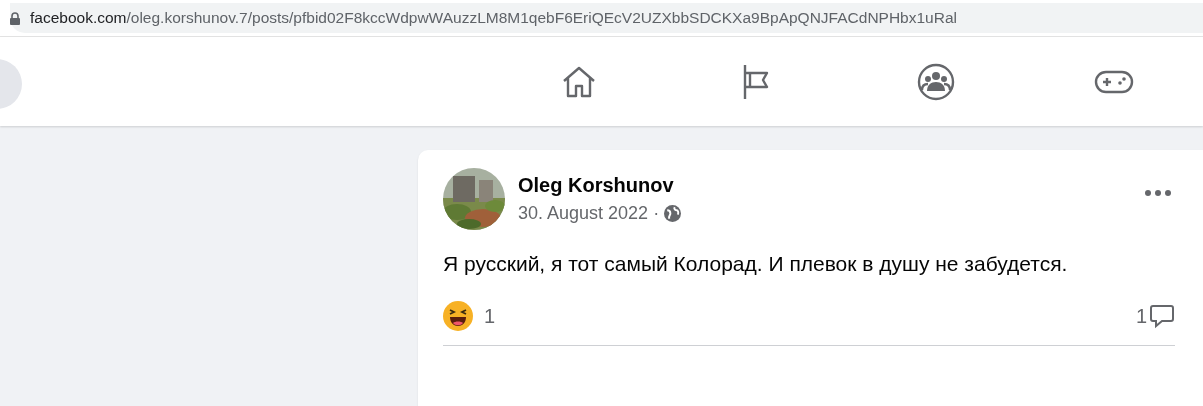 This screenshot has width=1203, height=406. I want to click on post-text: Я русский, я тот самый Колорад. И плевок в душу не забудется., so click(756, 264).